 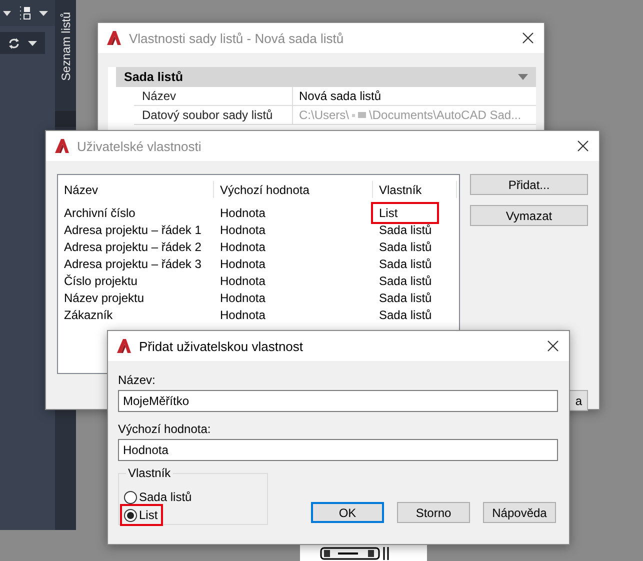 I want to click on table-cell-text: Zákazník, so click(x=88, y=315).